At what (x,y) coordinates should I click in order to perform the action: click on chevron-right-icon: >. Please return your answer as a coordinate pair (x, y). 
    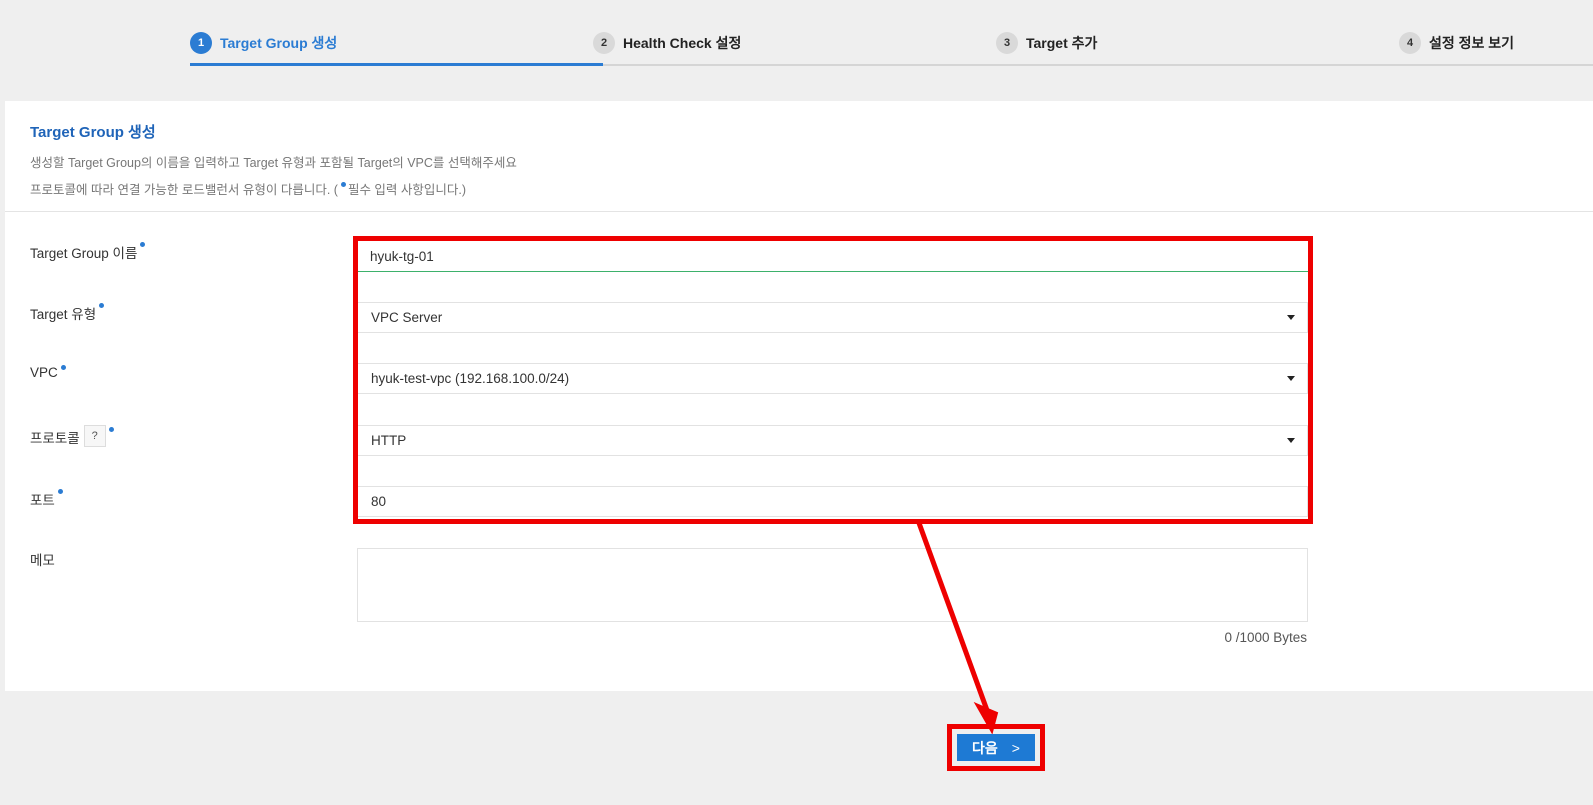
    Looking at the image, I should click on (1015, 747).